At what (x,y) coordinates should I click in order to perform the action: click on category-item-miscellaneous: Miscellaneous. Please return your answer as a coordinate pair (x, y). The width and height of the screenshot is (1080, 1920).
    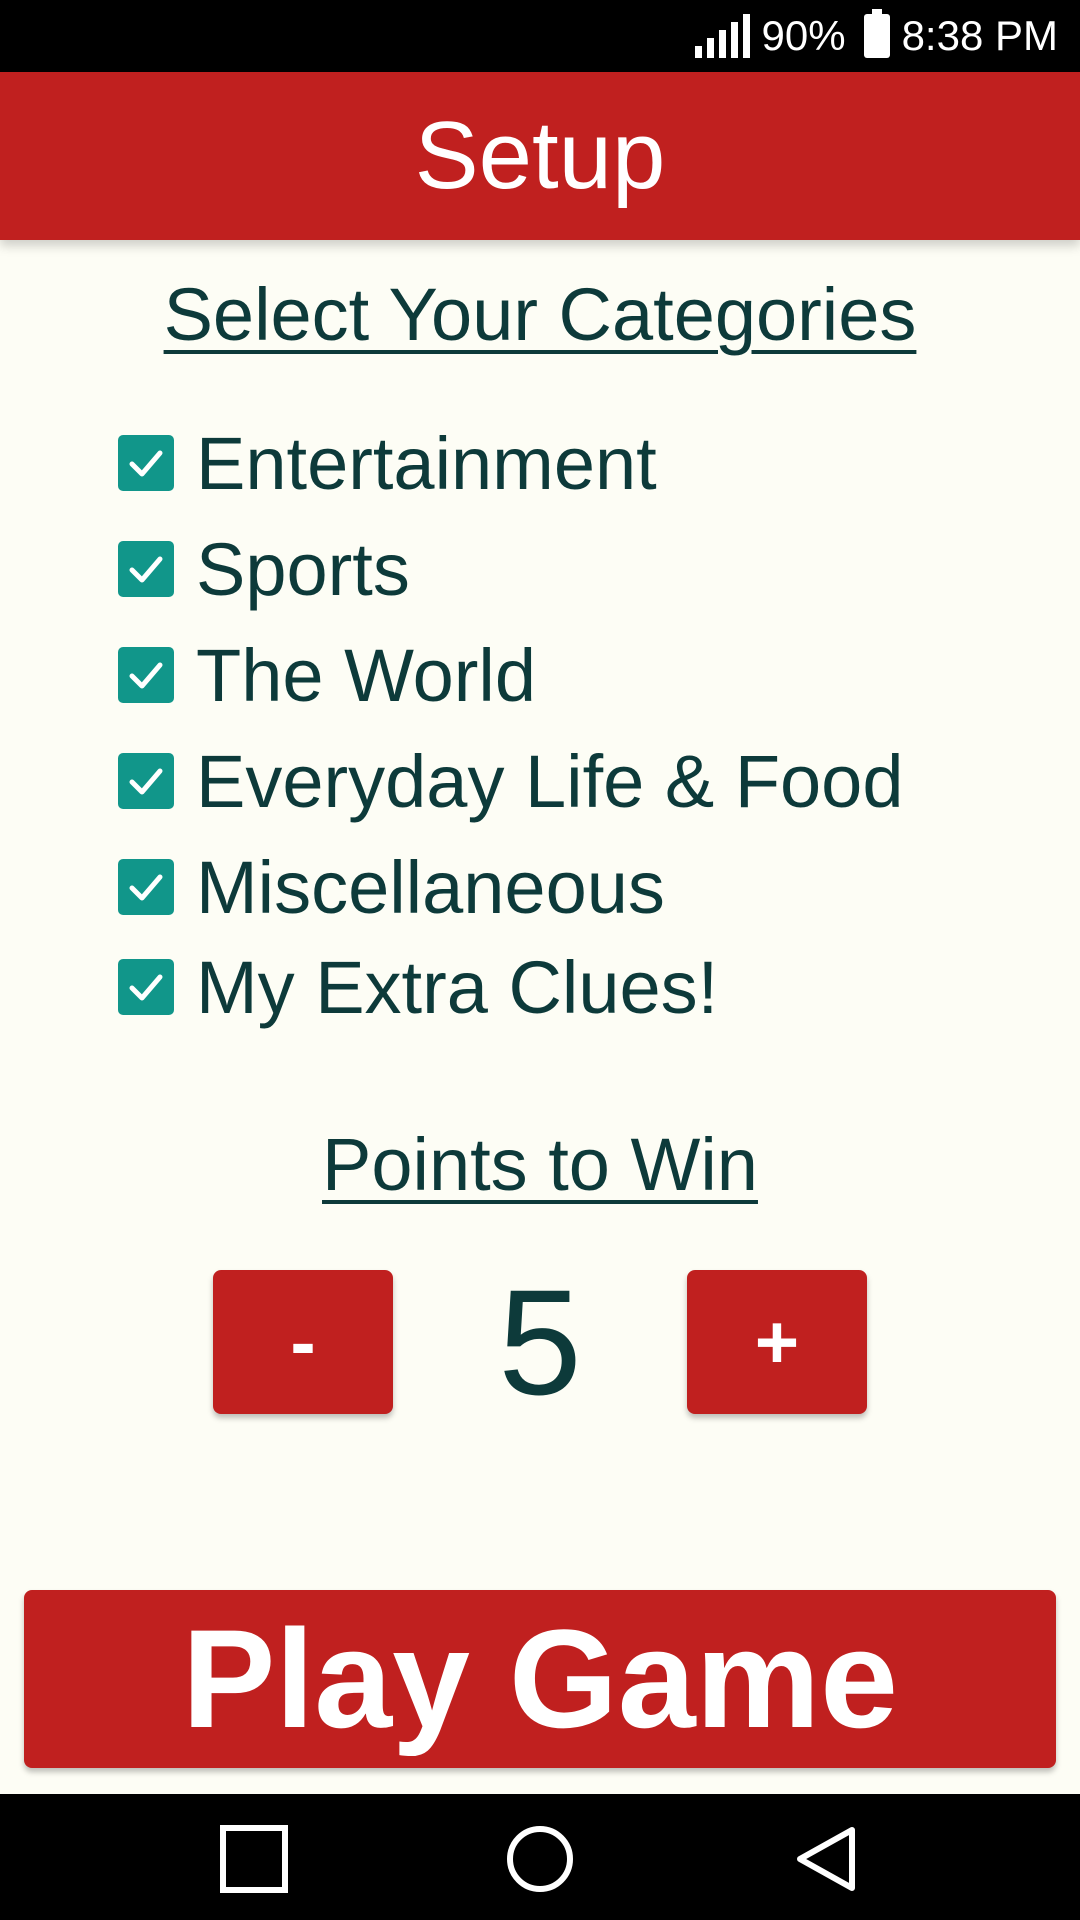
    Looking at the image, I should click on (391, 887).